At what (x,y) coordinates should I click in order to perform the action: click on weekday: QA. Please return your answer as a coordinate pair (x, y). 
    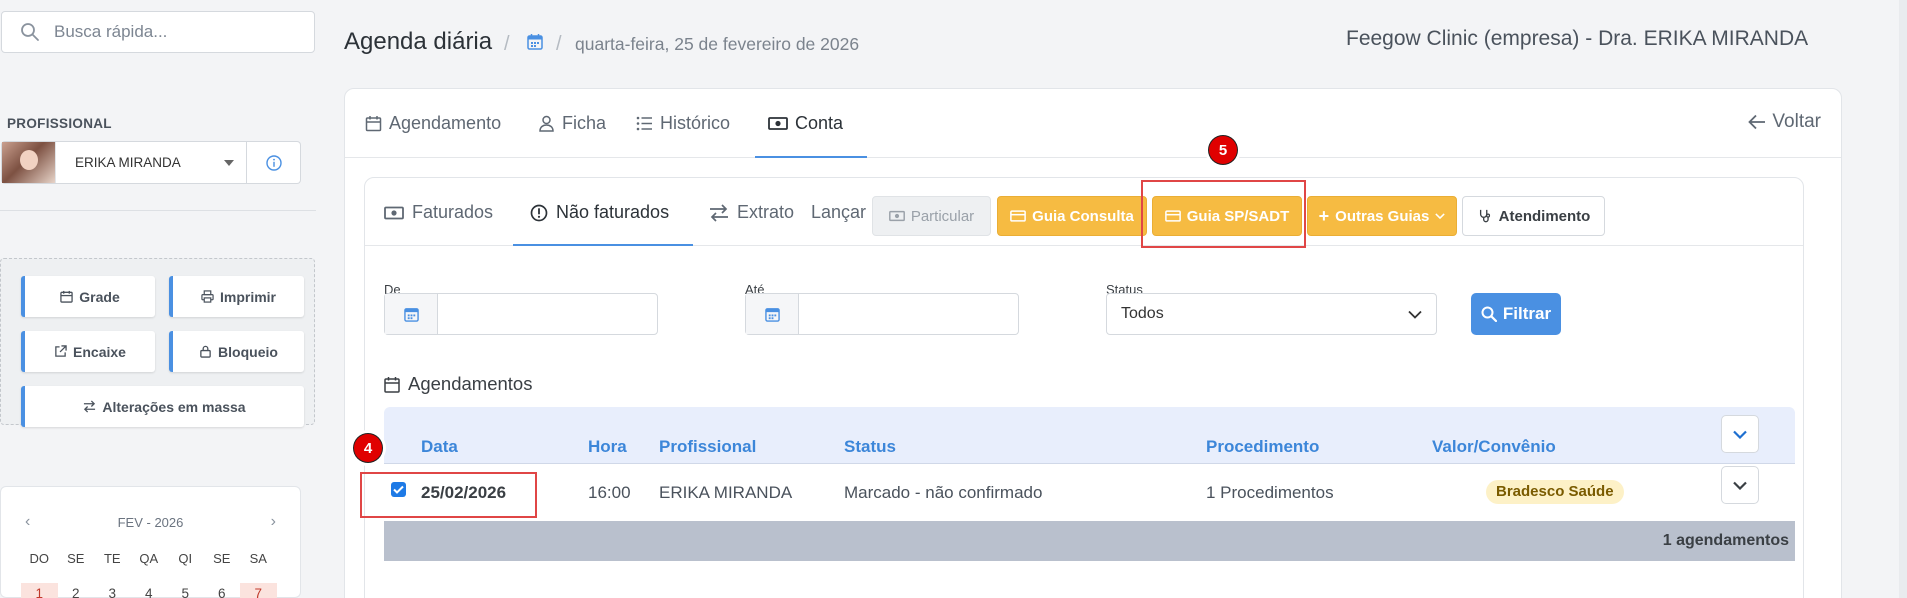
    Looking at the image, I should click on (149, 558).